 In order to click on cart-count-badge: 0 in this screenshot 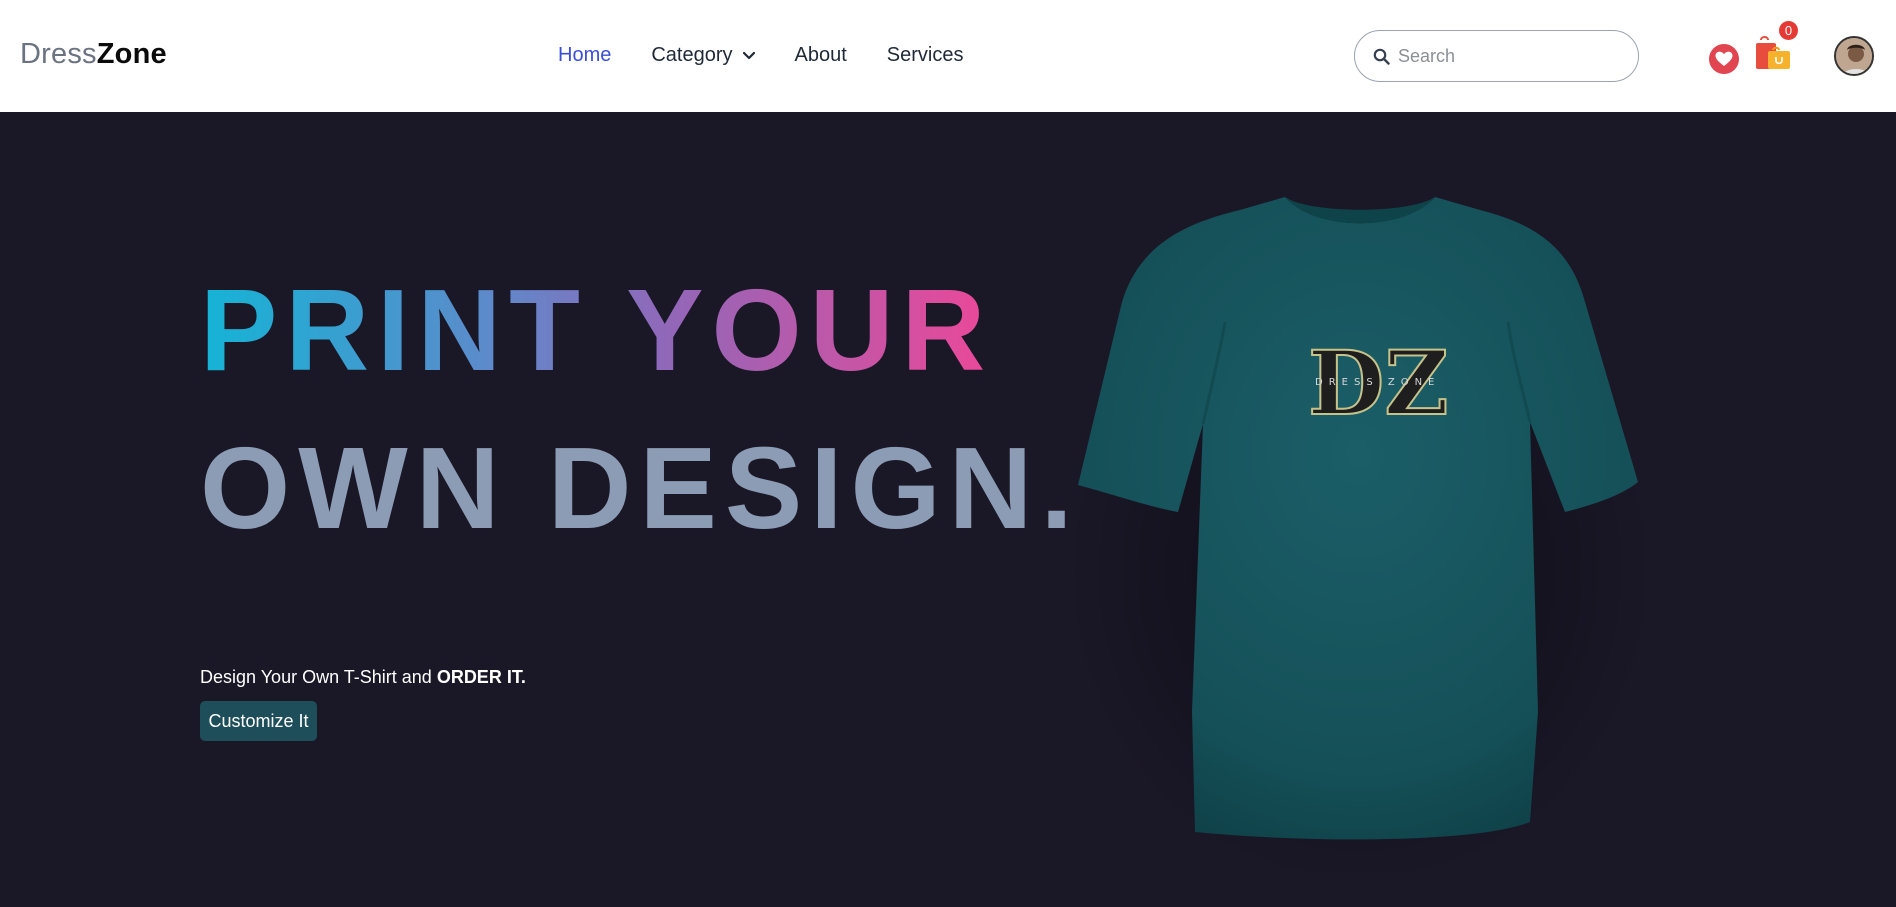, I will do `click(1788, 30)`.